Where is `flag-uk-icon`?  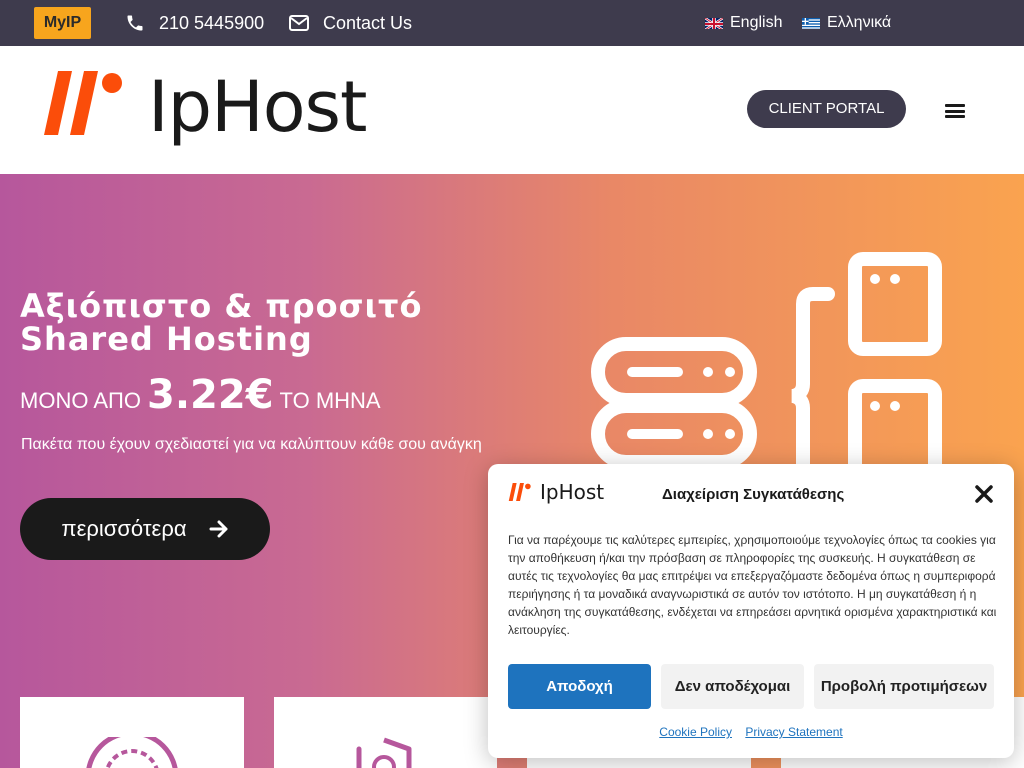 flag-uk-icon is located at coordinates (714, 23).